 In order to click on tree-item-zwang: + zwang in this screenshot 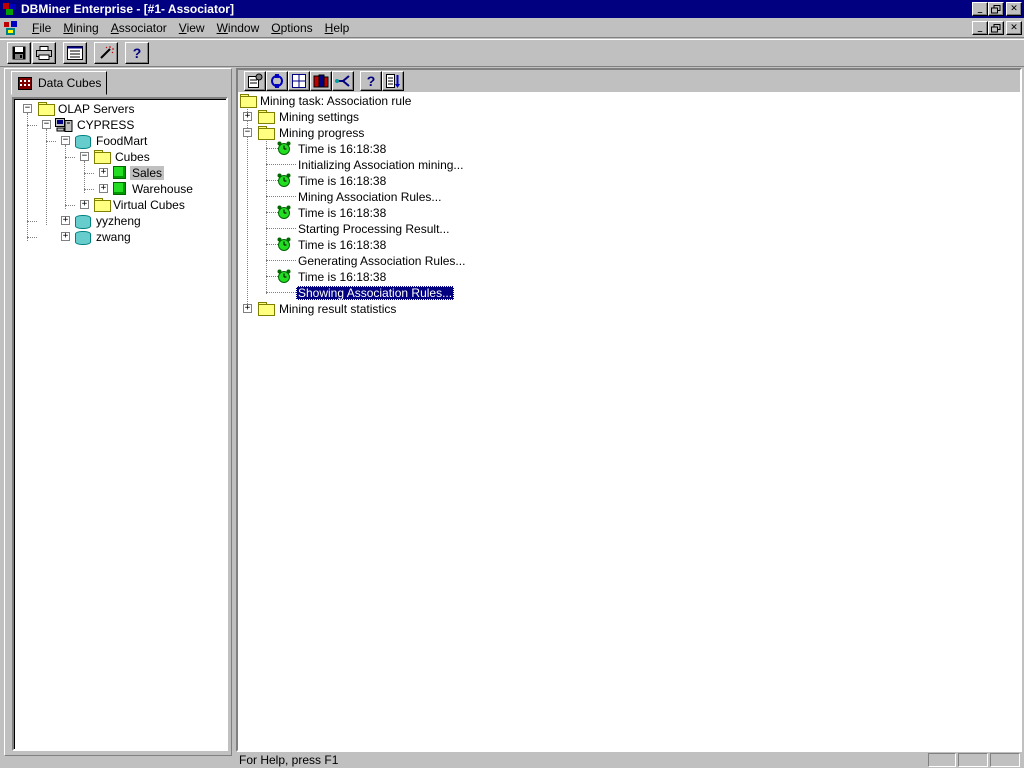, I will do `click(119, 237)`.